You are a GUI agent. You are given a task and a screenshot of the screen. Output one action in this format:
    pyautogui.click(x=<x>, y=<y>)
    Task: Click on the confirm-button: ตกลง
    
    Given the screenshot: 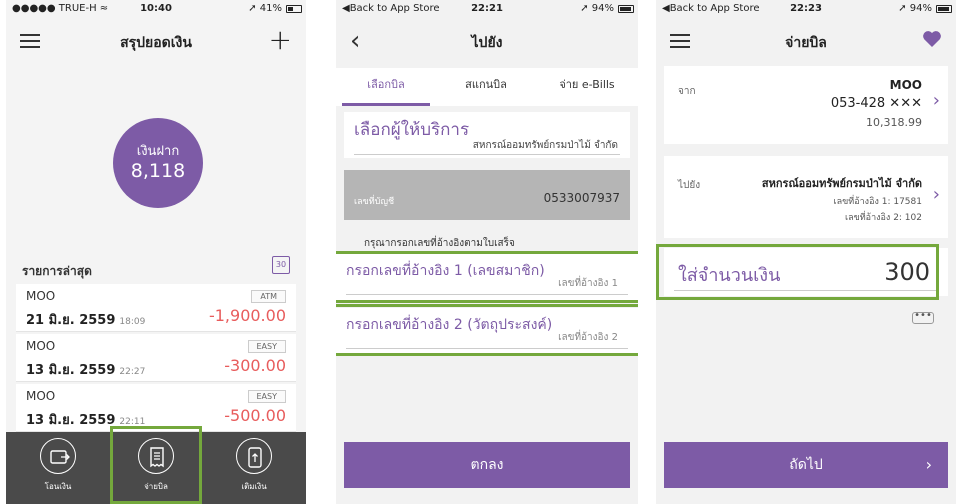 What is the action you would take?
    pyautogui.click(x=487, y=465)
    